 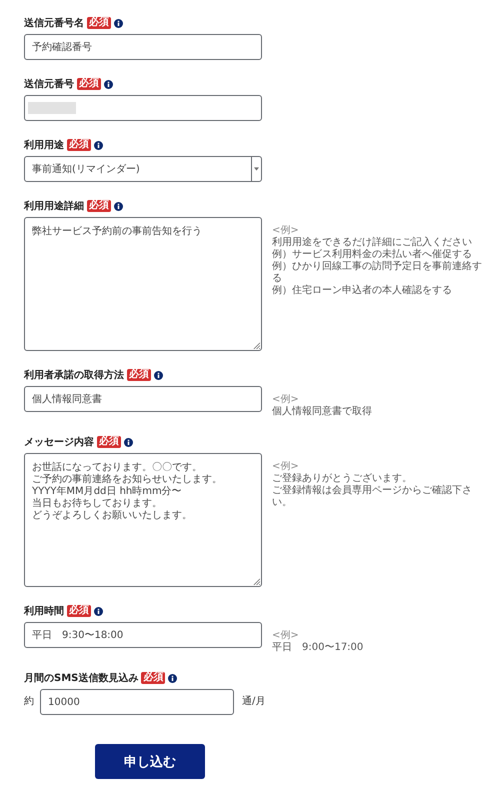 What do you see at coordinates (143, 284) in the screenshot?
I see `textarea-field: 弊社サービス予約前の事前告知を行う` at bounding box center [143, 284].